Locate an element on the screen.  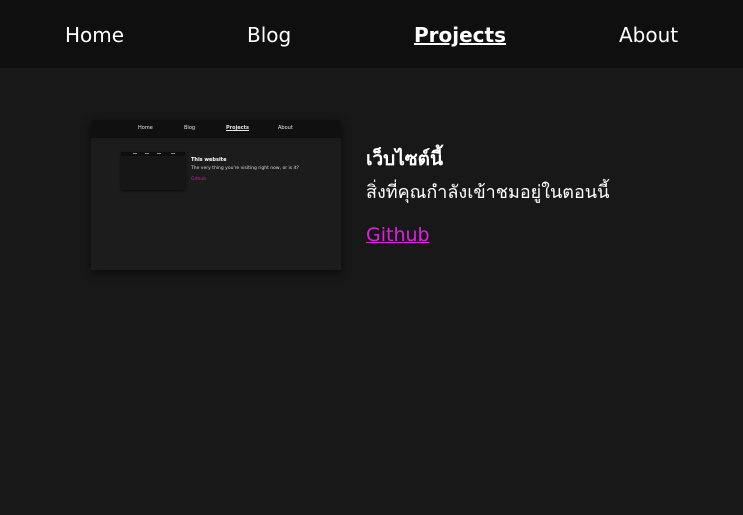
thumbnail-nav-blog: Blog is located at coordinates (190, 128).